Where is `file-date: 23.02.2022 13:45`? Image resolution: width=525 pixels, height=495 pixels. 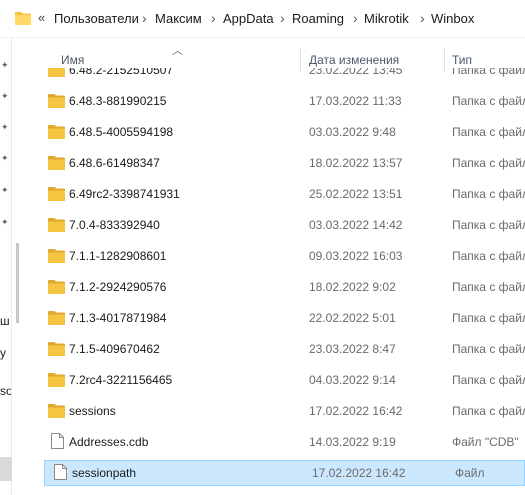
file-date: 23.02.2022 13:45 is located at coordinates (356, 72).